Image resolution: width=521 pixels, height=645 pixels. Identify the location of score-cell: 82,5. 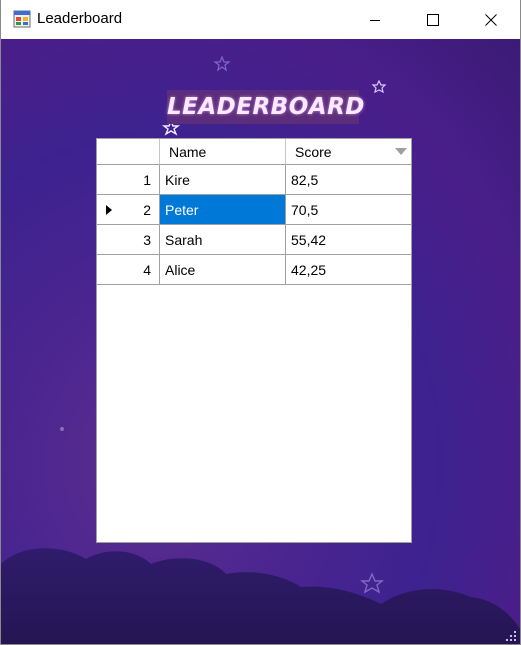
(348, 180).